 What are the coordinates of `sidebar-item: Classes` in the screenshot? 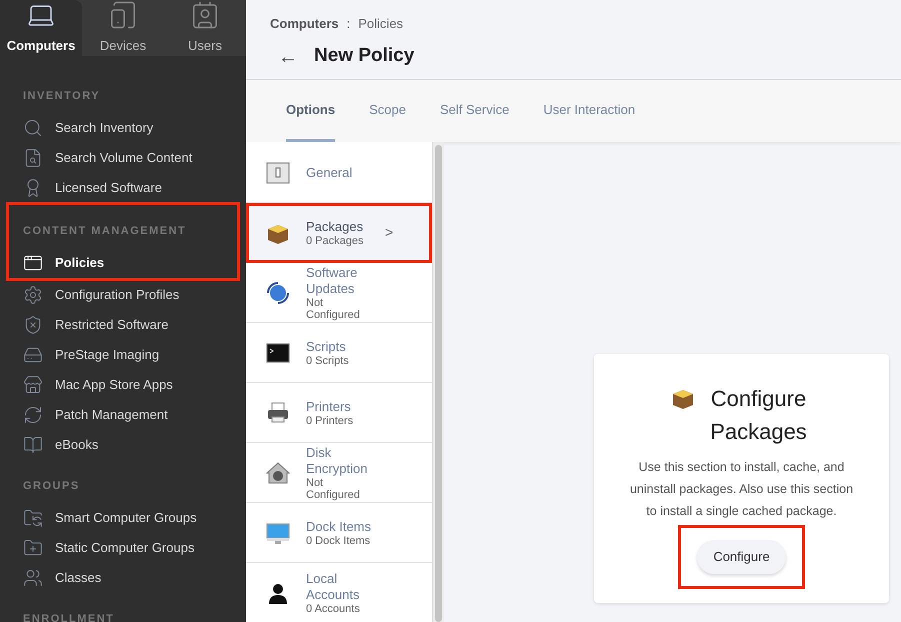 It's located at (123, 577).